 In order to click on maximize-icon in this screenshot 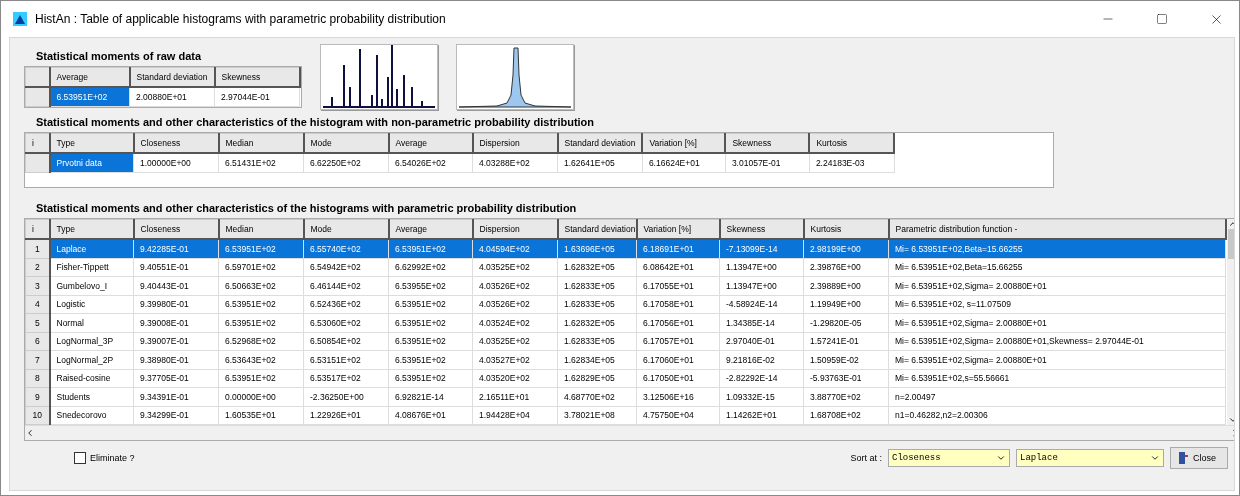, I will do `click(1162, 19)`.